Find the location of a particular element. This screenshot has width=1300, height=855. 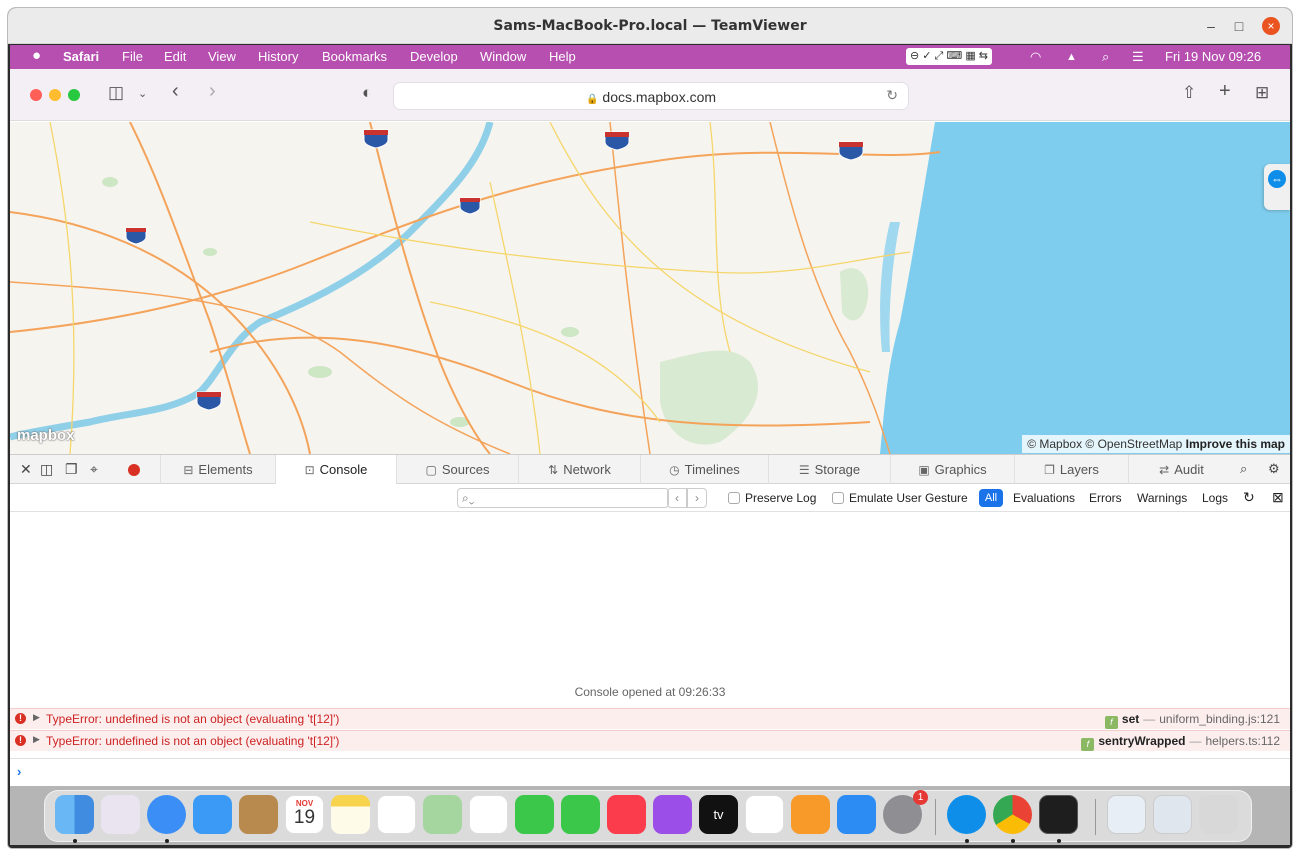

privacy-shield-icon: ◐ is located at coordinates (367, 93).